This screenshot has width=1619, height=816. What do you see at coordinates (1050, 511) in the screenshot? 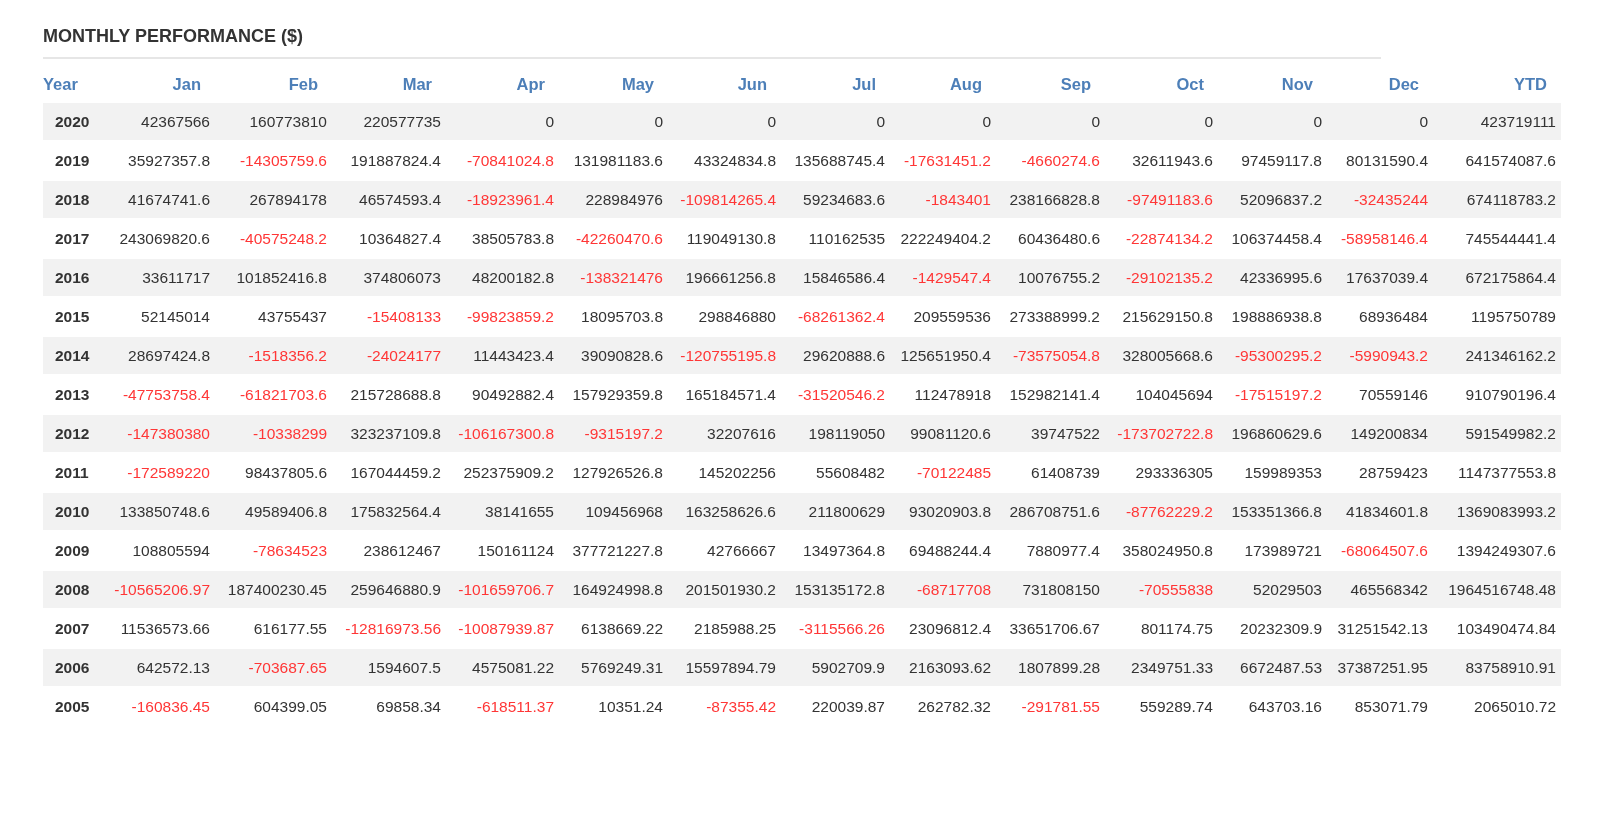
I see `table-cell: 286708751.6` at bounding box center [1050, 511].